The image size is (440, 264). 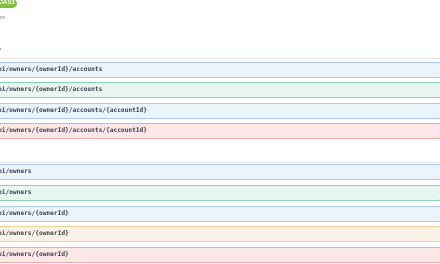 What do you see at coordinates (220, 111) in the screenshot?
I see `operation-get-account: pi/owners/{ownerId}/accounts/{accountId}` at bounding box center [220, 111].